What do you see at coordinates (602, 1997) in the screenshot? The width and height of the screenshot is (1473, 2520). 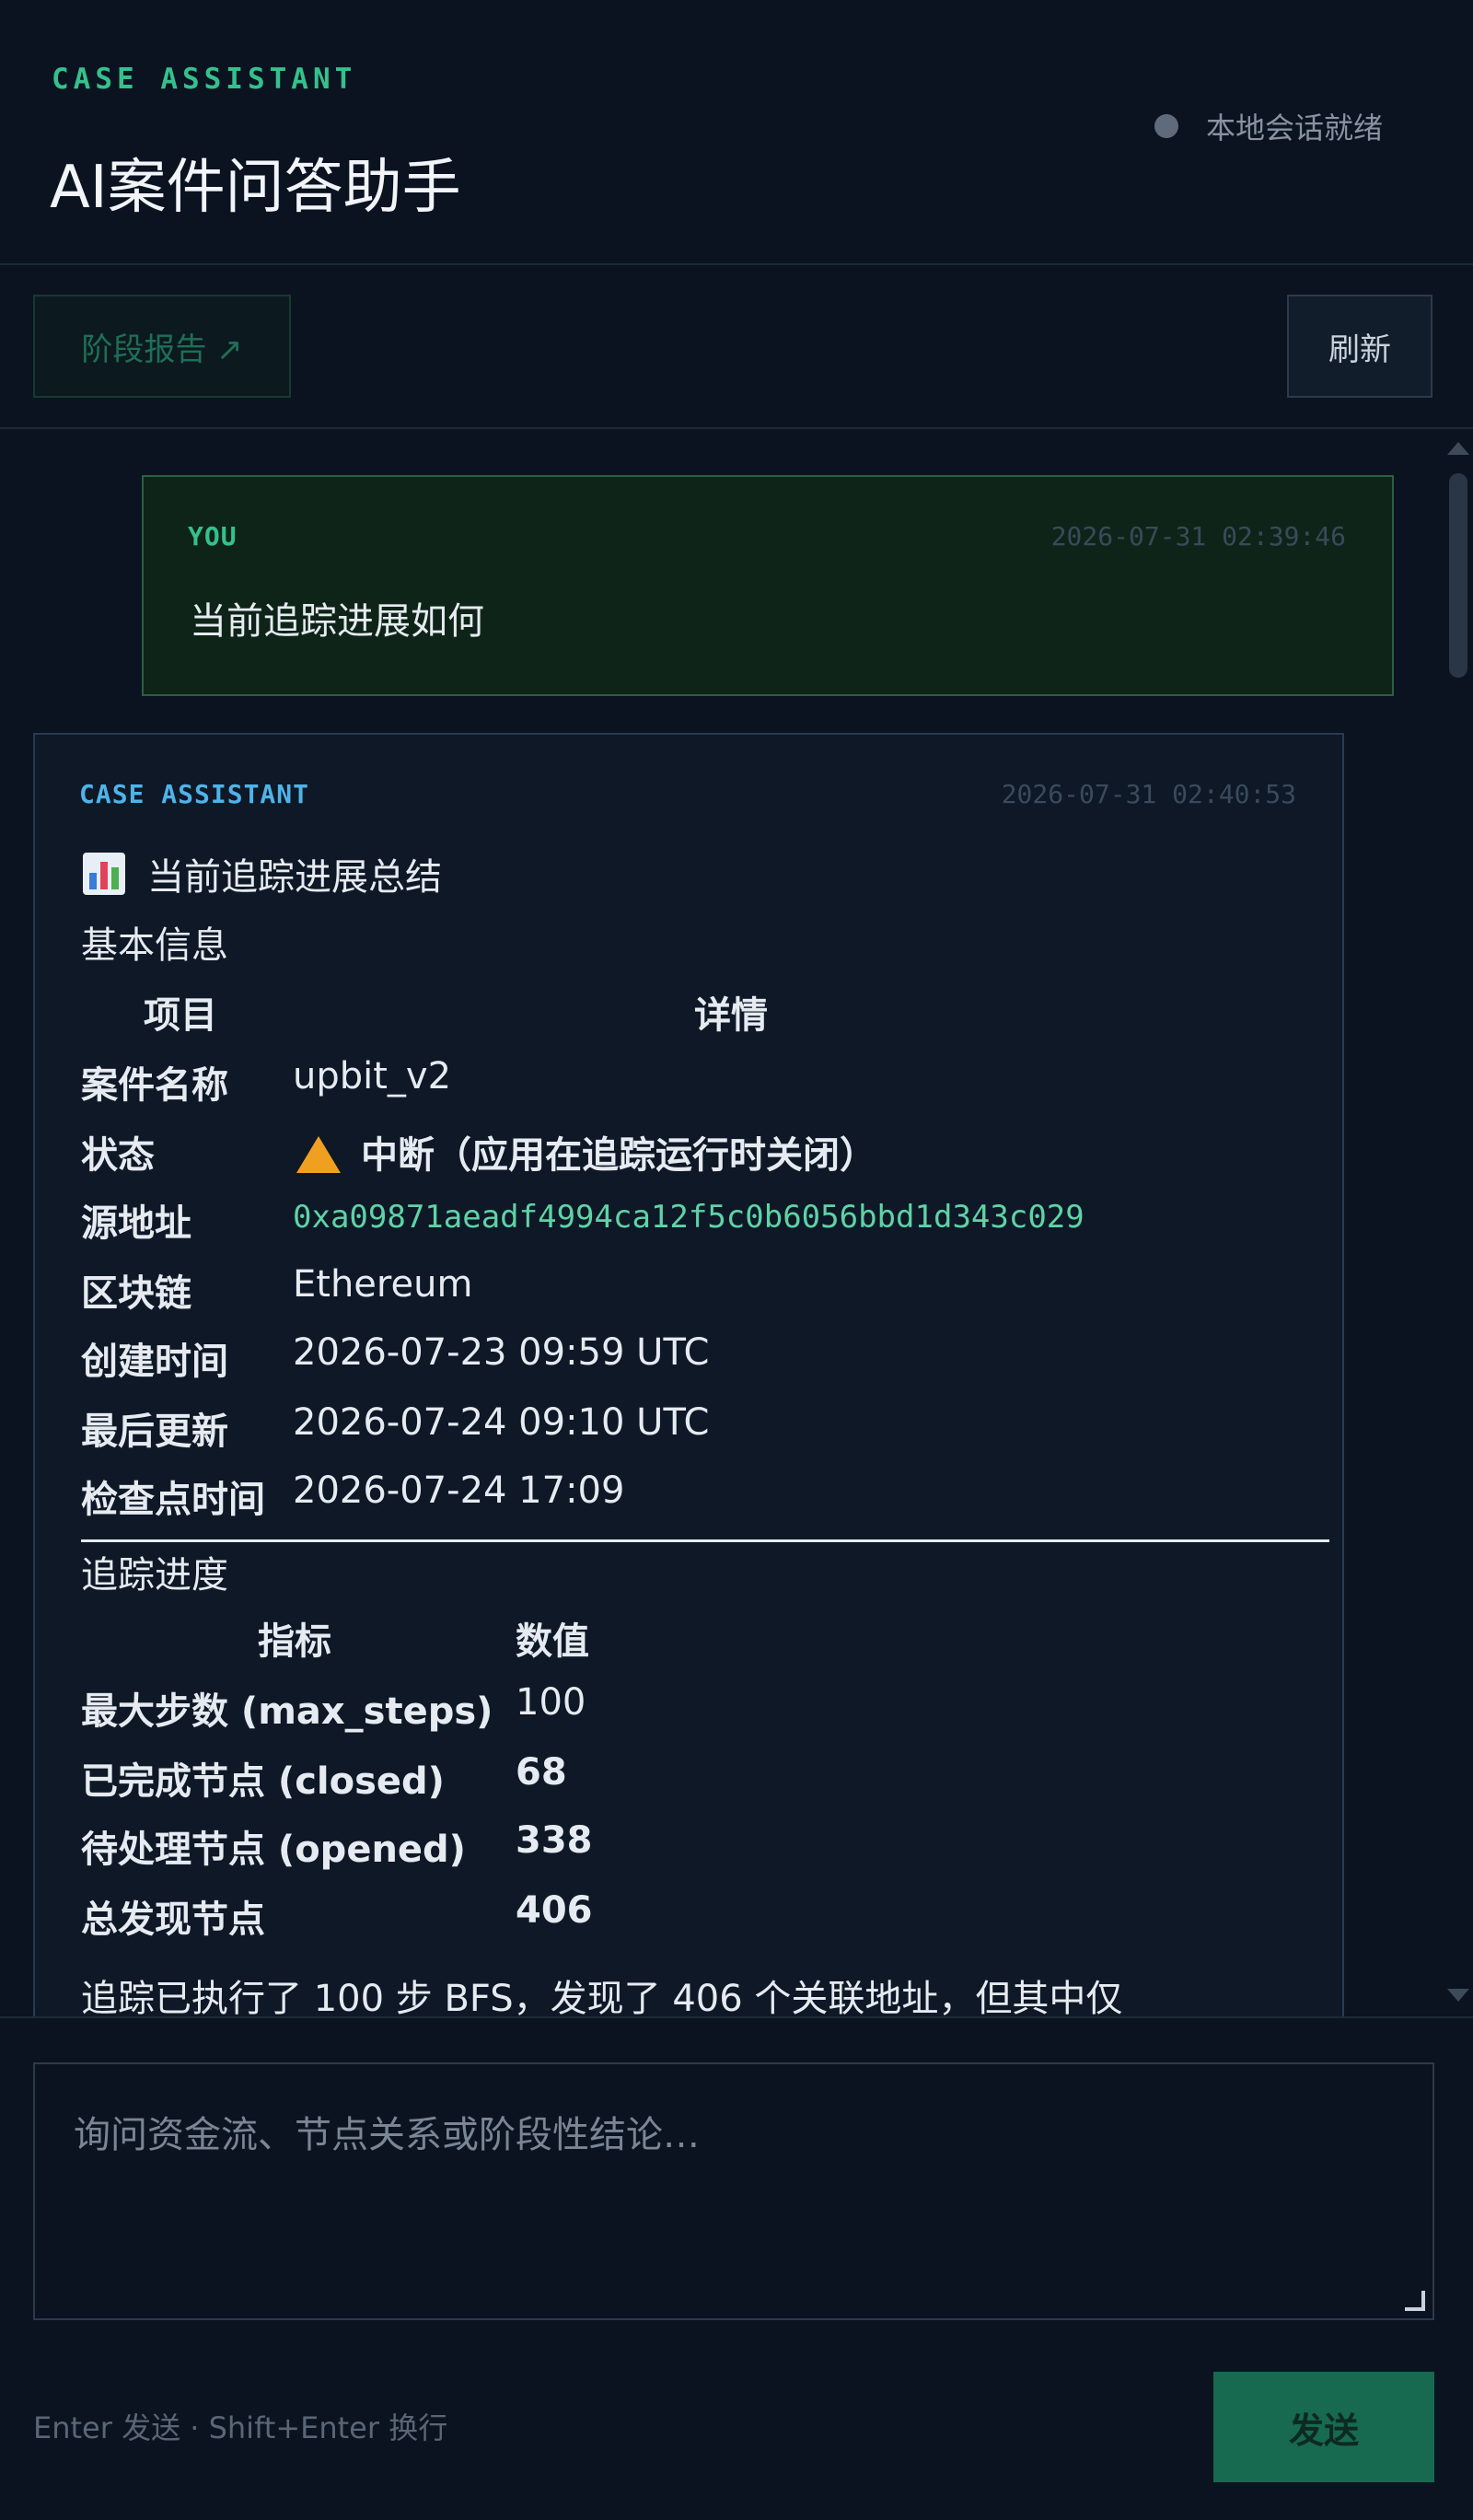 I see `summary-paragraph: 追踪已执行了 100 步 BFS，发现了 406 个关联地址，但其中仅` at bounding box center [602, 1997].